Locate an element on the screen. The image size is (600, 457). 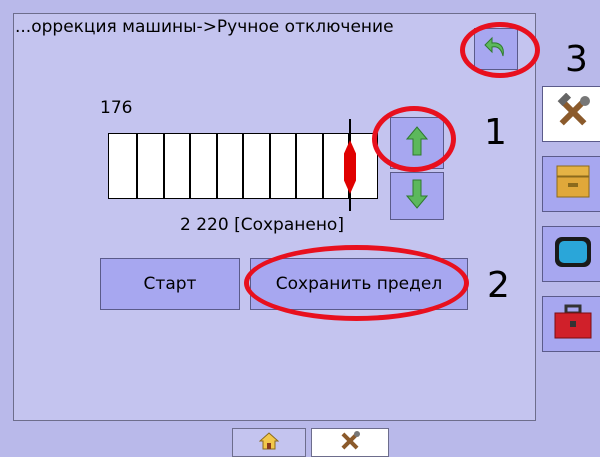
toolbox-icon is located at coordinates (573, 324).